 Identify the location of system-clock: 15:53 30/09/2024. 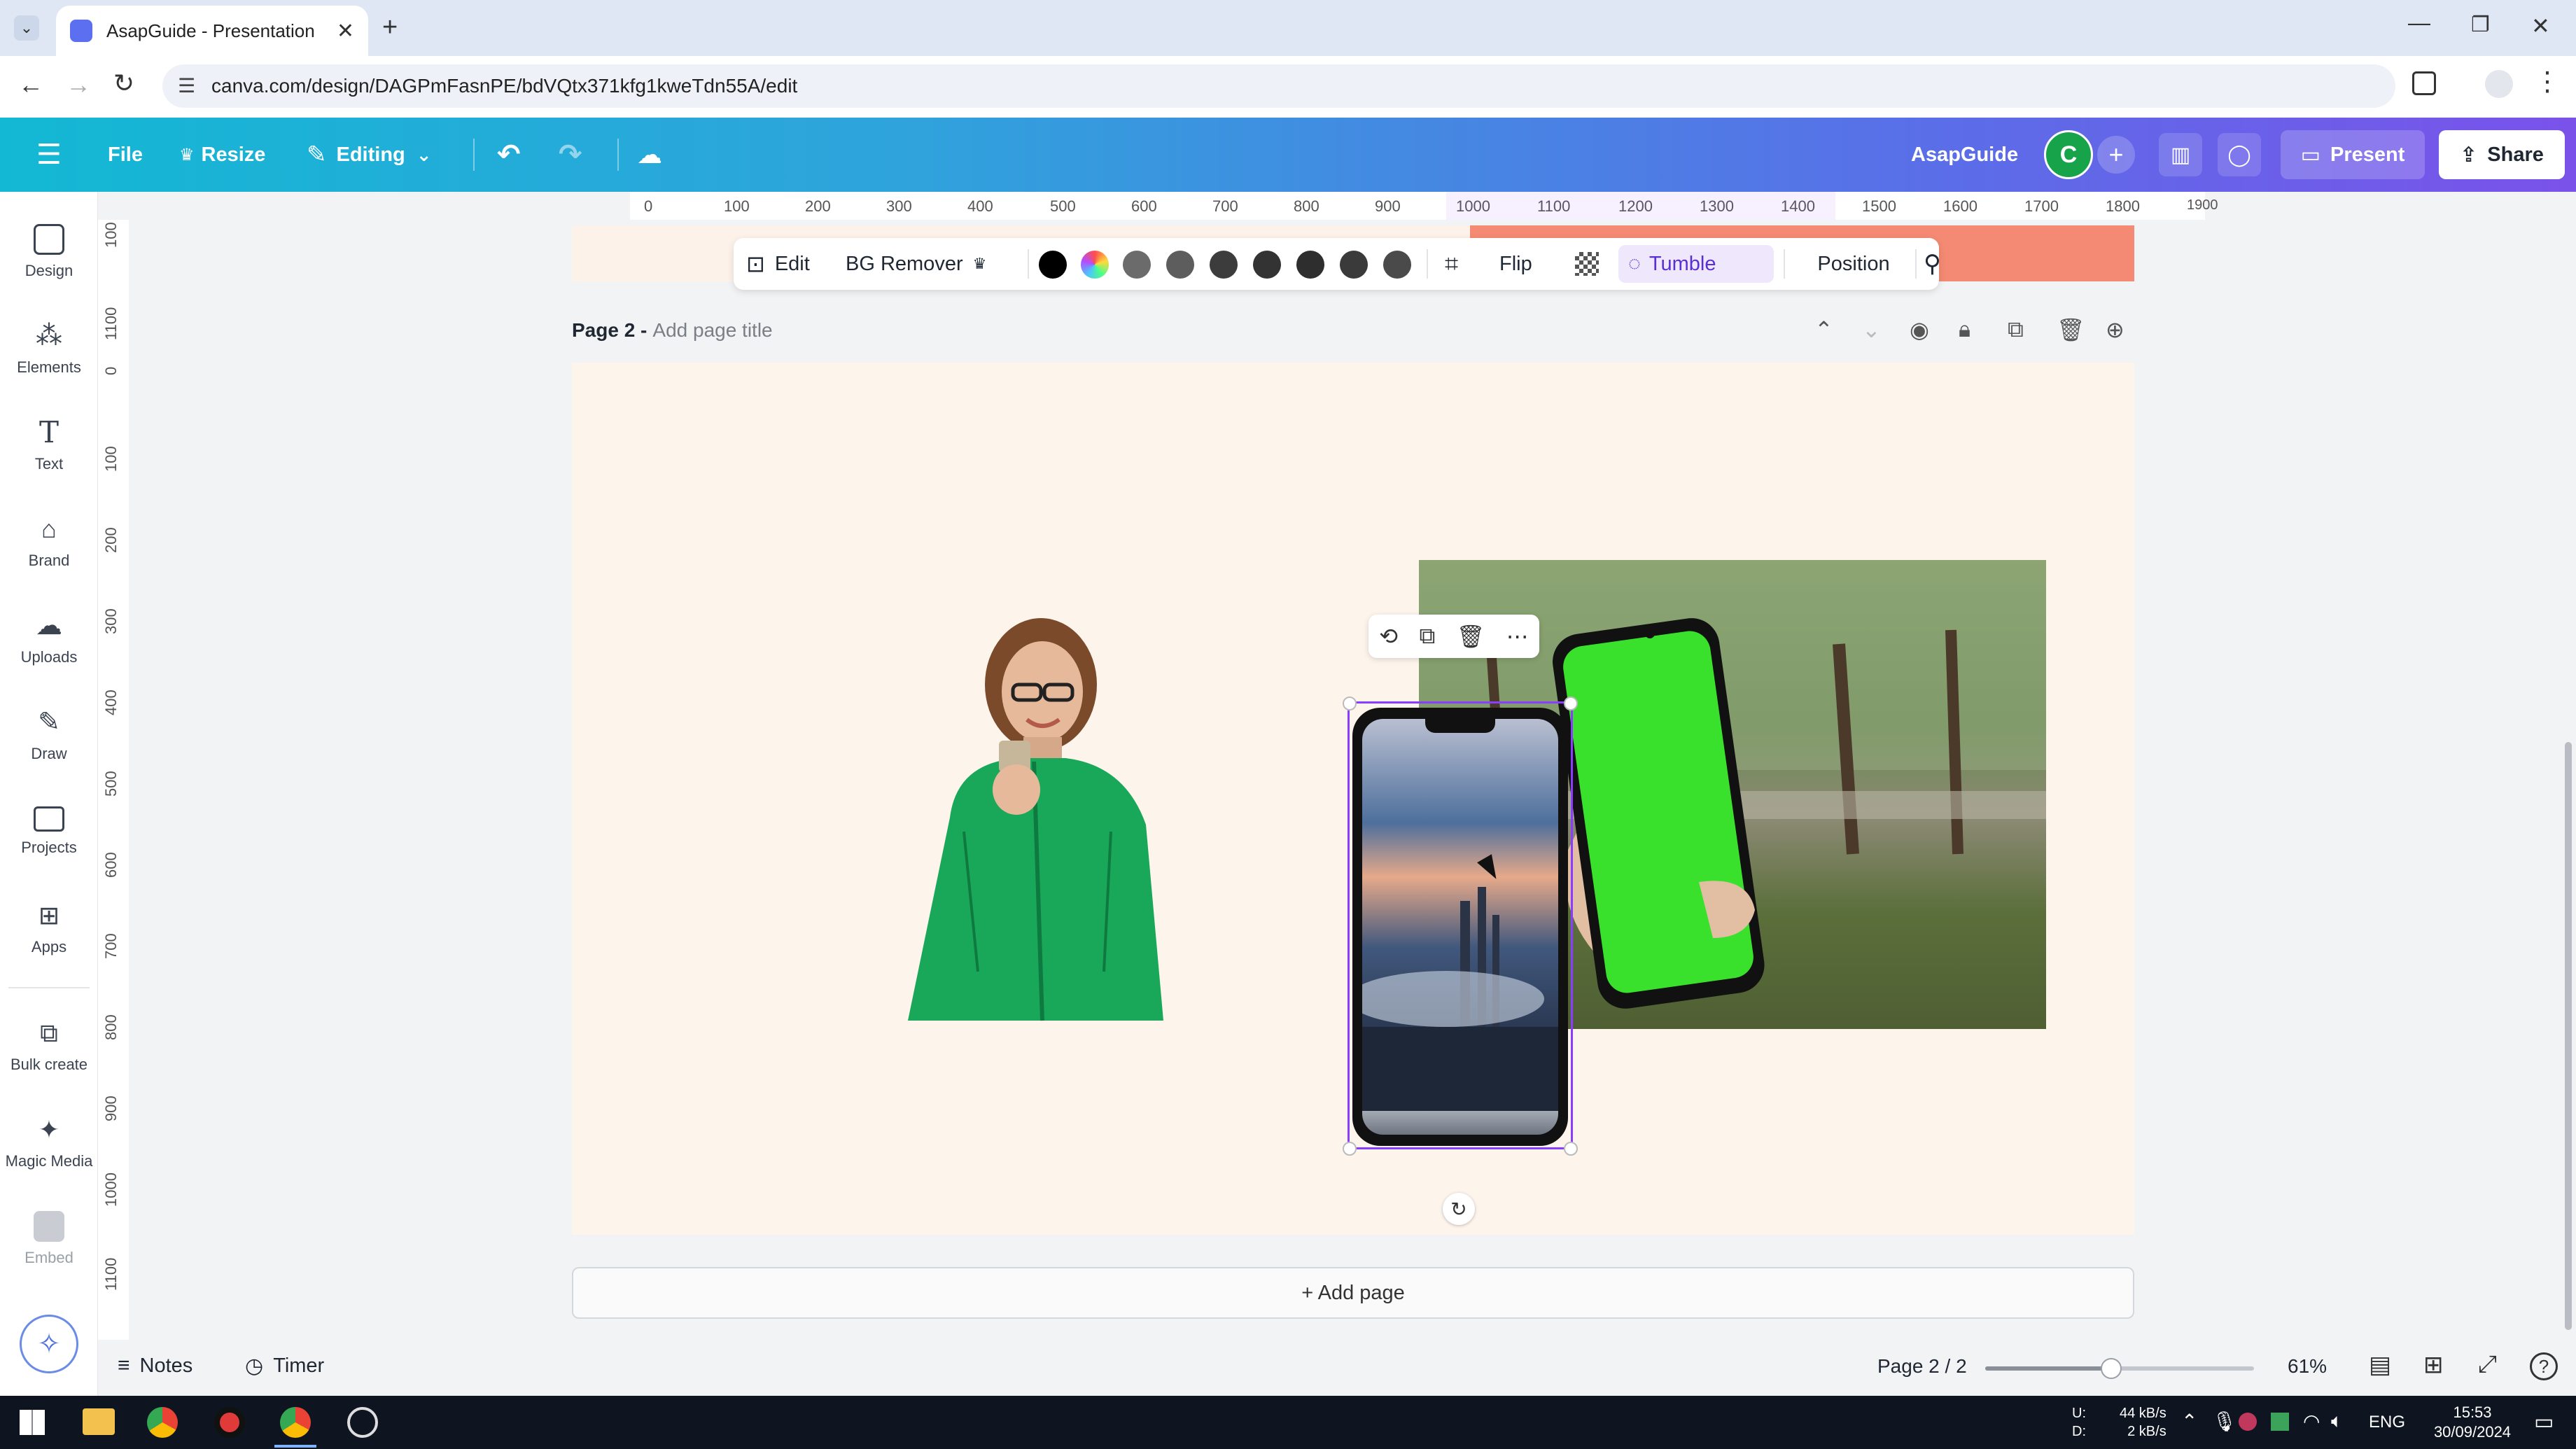
(2472, 1422).